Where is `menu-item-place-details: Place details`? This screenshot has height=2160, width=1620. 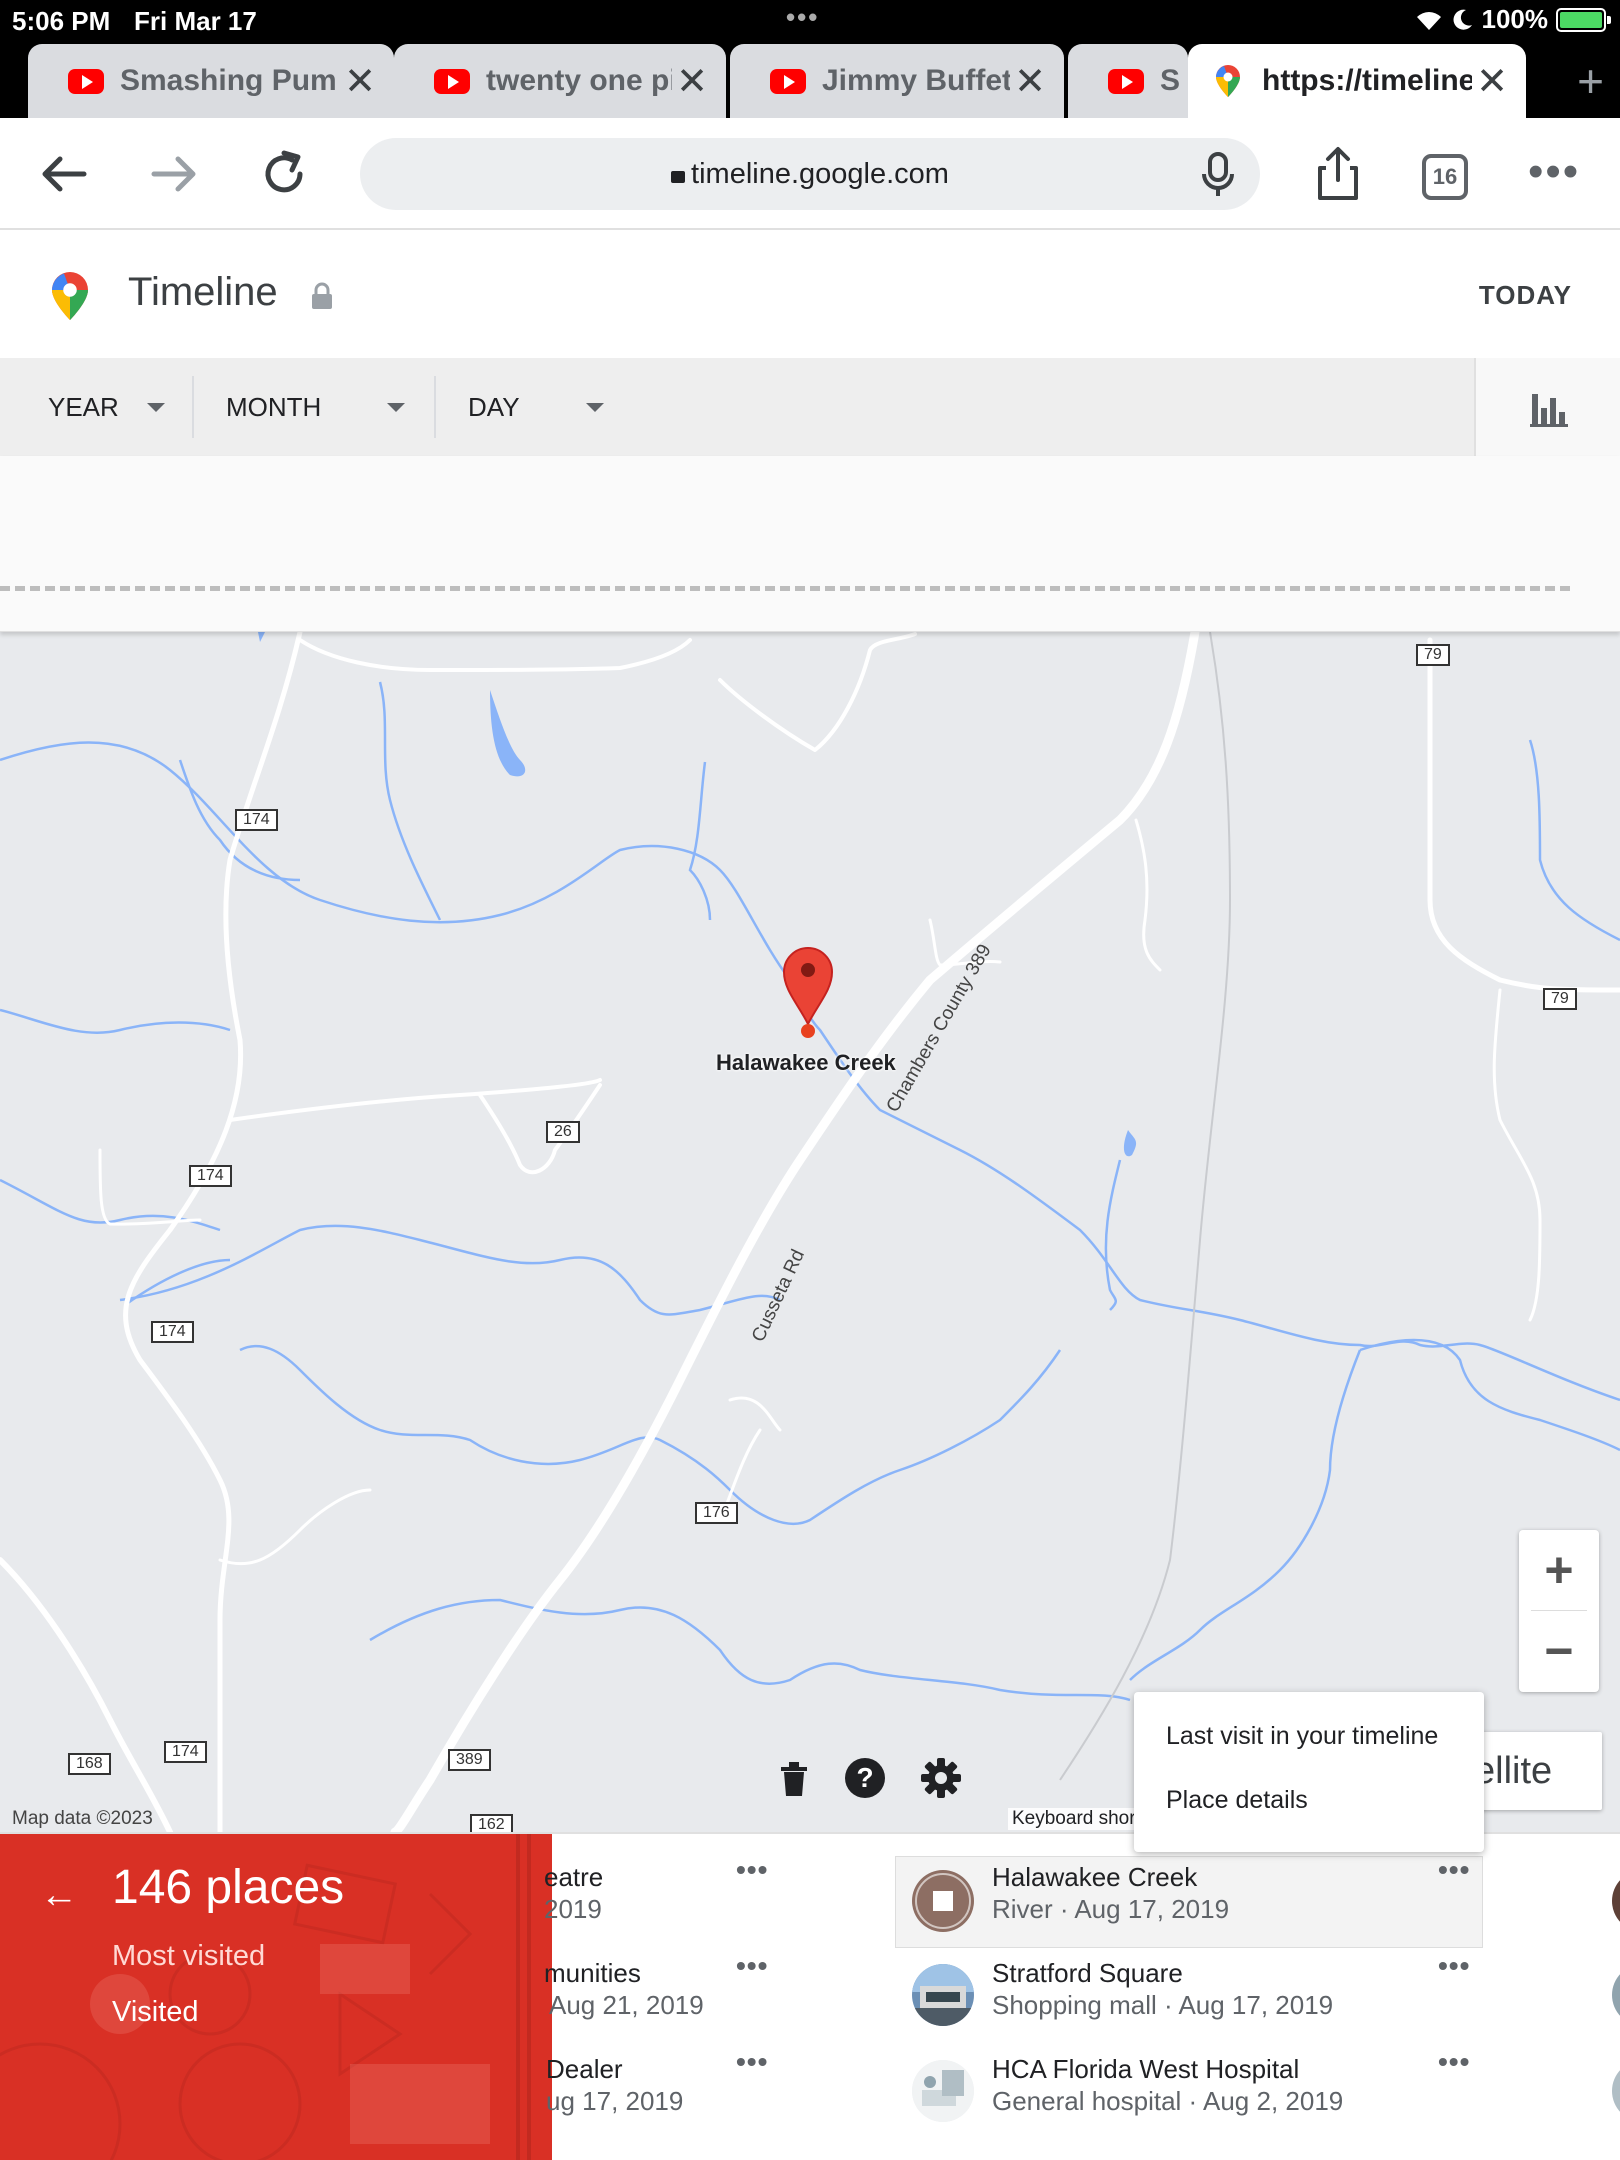 menu-item-place-details: Place details is located at coordinates (1237, 1800).